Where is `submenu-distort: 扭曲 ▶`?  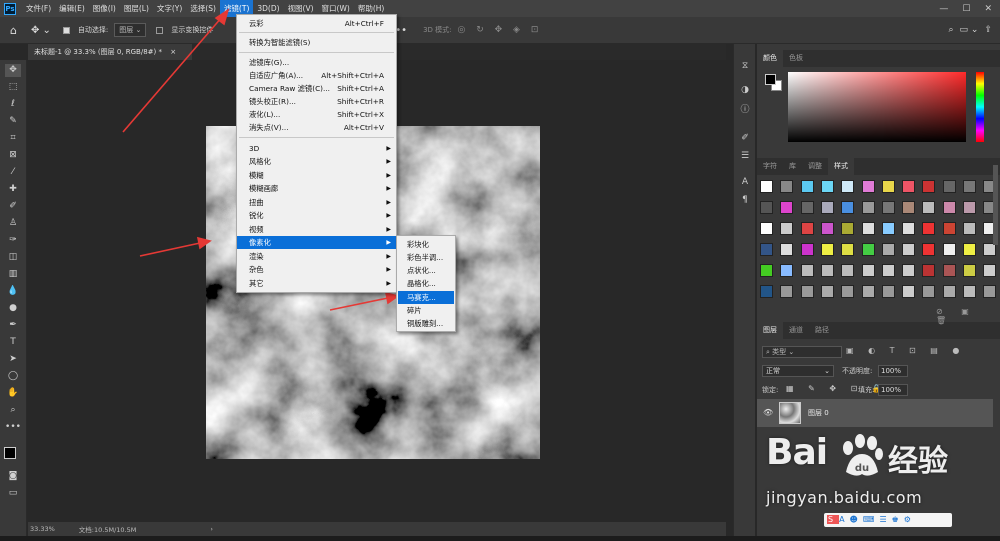 submenu-distort: 扭曲 ▶ is located at coordinates (316, 202).